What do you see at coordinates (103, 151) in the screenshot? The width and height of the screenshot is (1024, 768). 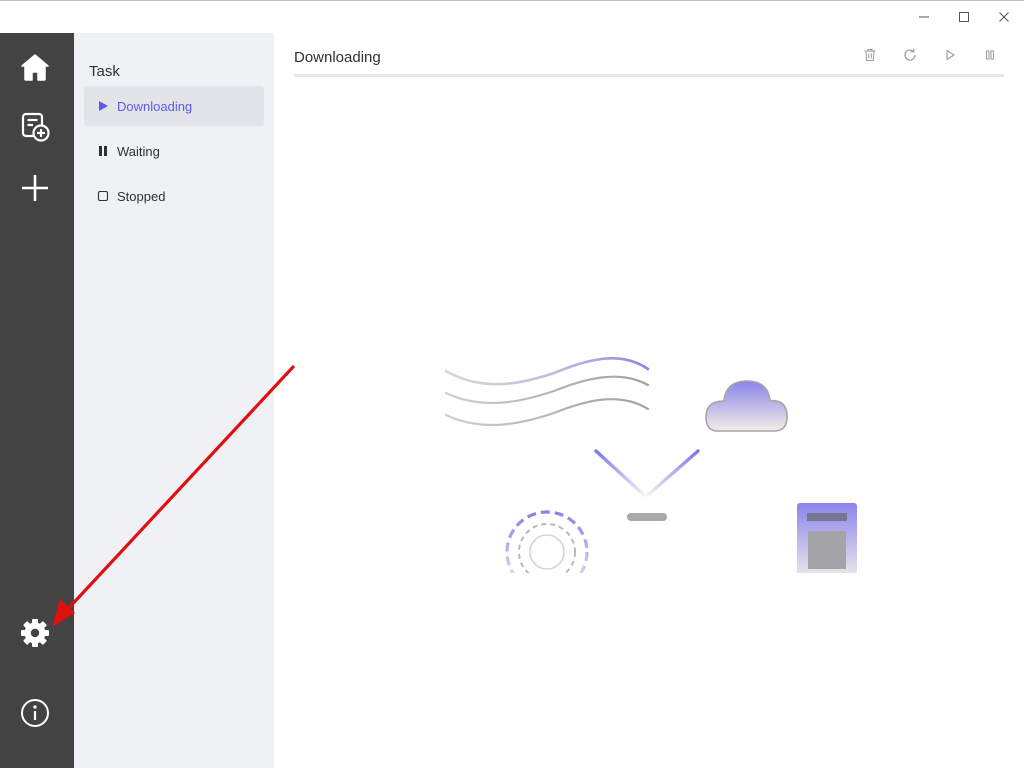 I see `pause-icon` at bounding box center [103, 151].